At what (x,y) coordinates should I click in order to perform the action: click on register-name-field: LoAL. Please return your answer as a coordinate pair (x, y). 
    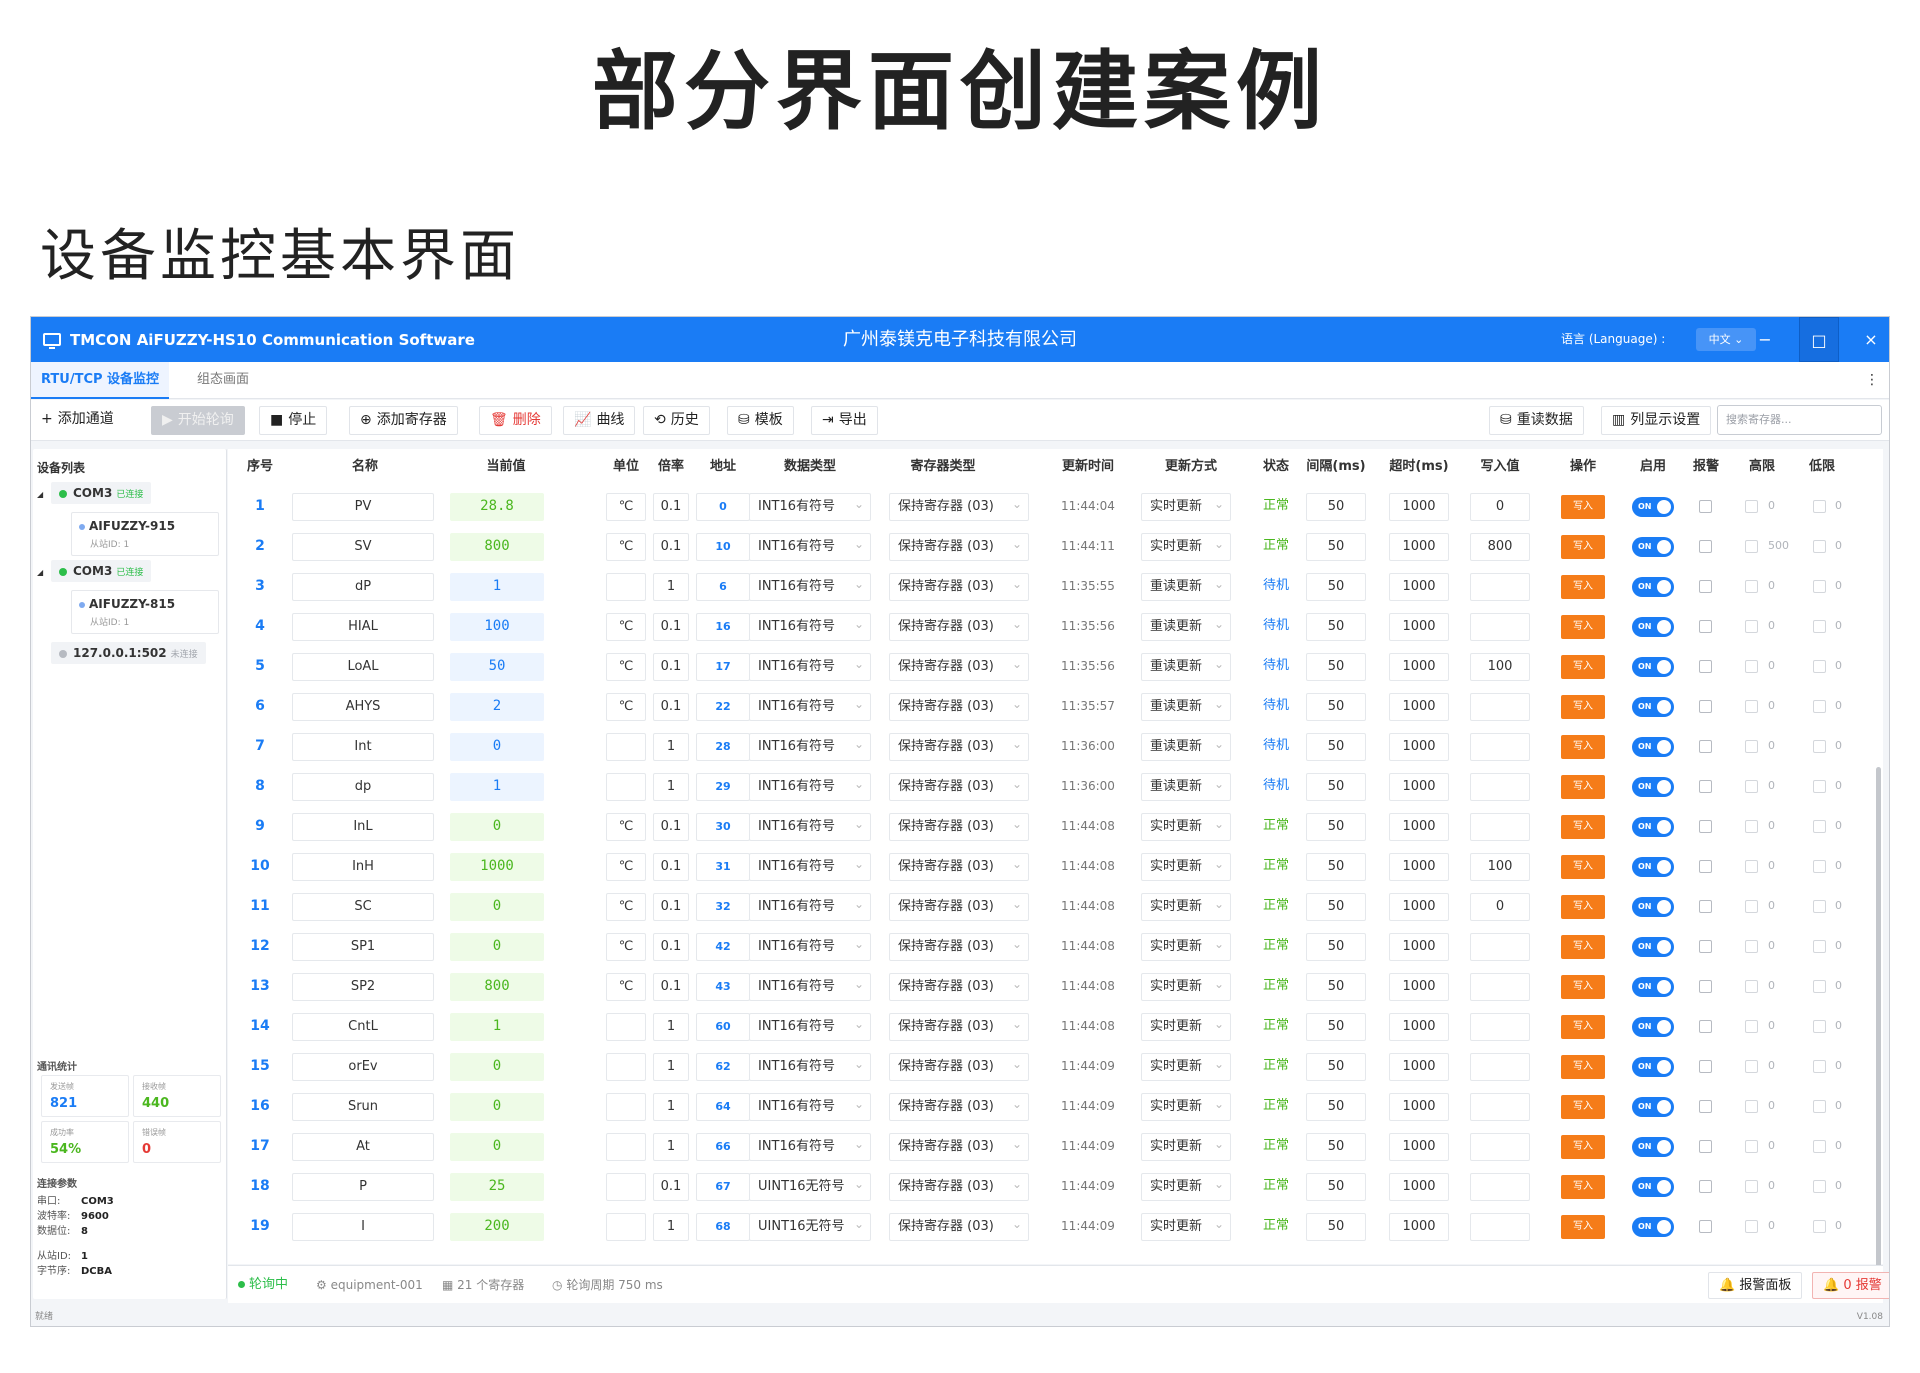
    Looking at the image, I should click on (363, 667).